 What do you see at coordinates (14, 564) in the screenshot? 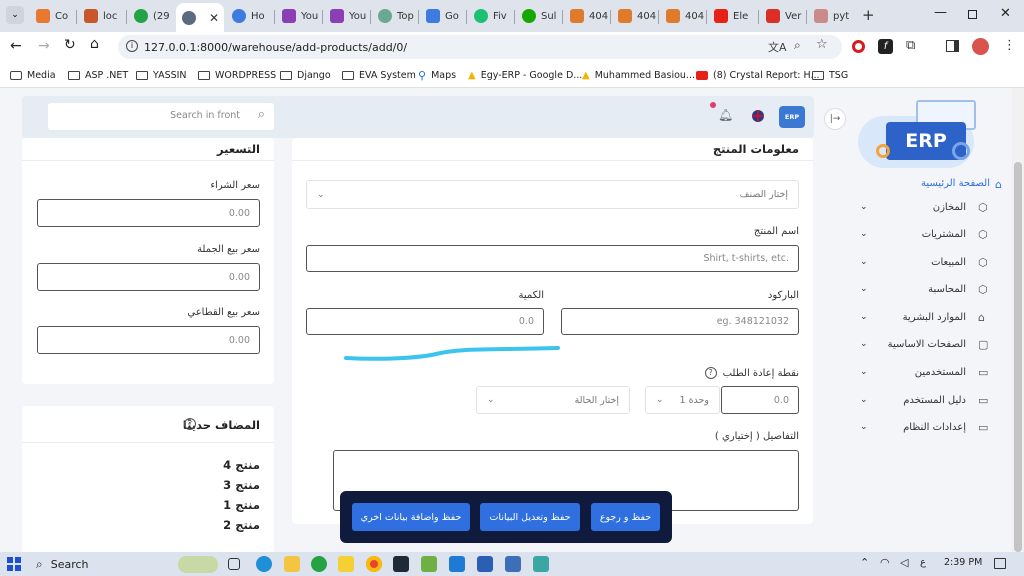
I see `windows-start-icon` at bounding box center [14, 564].